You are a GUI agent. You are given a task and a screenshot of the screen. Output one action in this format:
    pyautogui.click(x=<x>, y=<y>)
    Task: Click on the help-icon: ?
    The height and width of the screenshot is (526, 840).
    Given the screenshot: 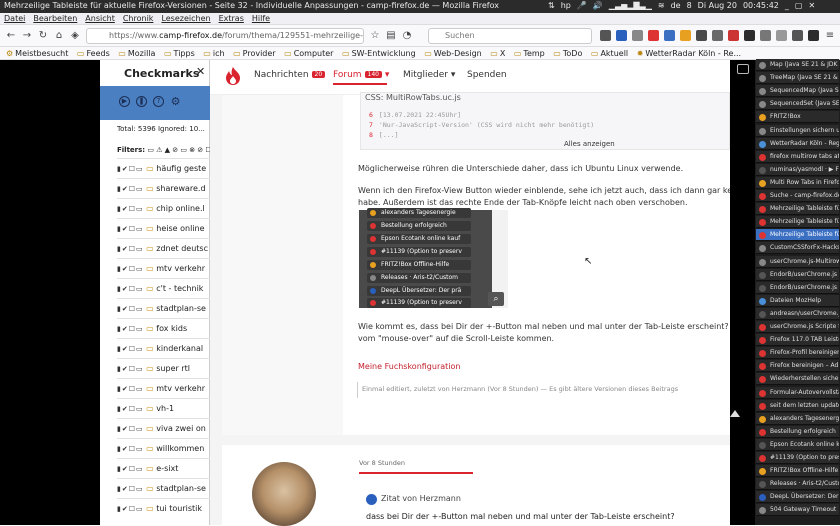 What is the action you would take?
    pyautogui.click(x=158, y=101)
    